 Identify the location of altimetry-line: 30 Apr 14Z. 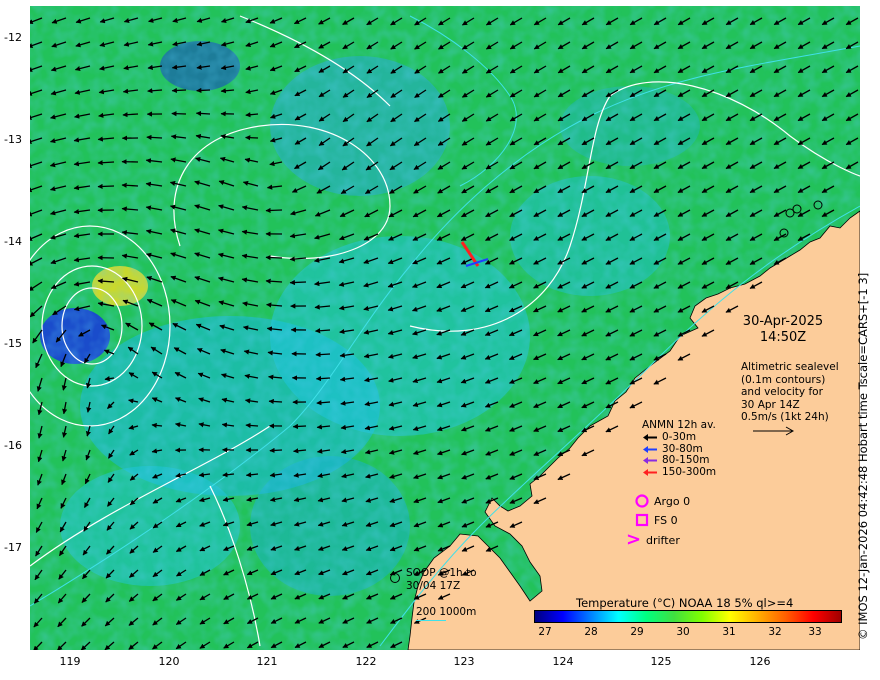
(770, 404).